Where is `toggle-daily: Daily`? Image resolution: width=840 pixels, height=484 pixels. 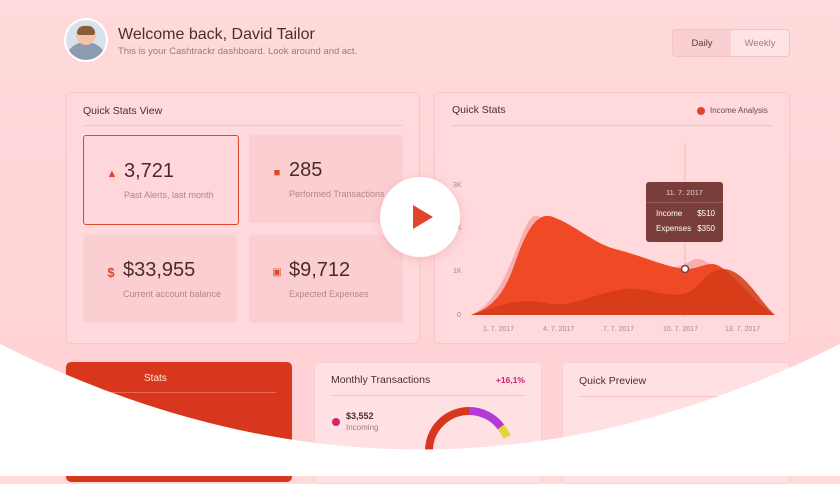 toggle-daily: Daily is located at coordinates (702, 43).